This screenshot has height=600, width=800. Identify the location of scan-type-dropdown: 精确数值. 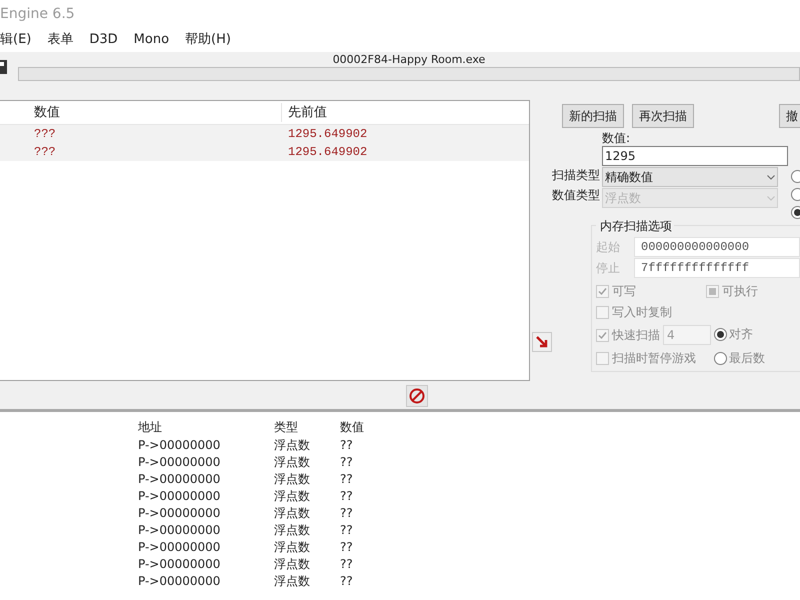
(690, 177).